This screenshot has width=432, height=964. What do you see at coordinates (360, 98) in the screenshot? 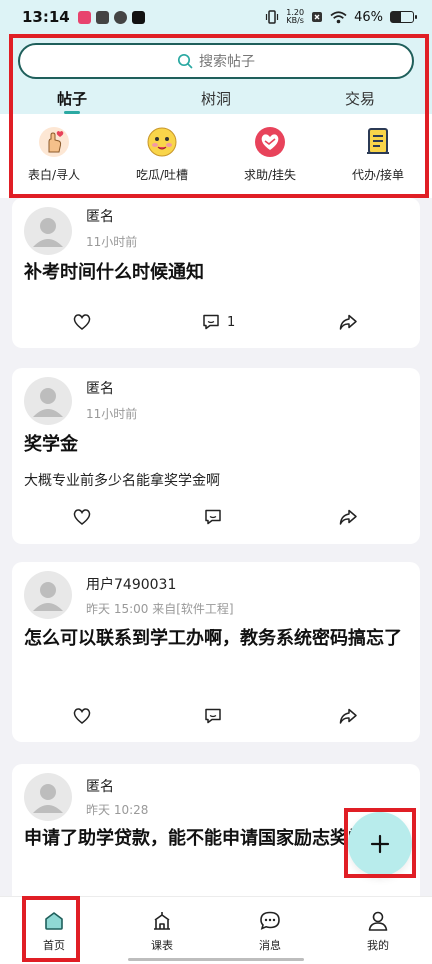
I see `tab-trade: 交易` at bounding box center [360, 98].